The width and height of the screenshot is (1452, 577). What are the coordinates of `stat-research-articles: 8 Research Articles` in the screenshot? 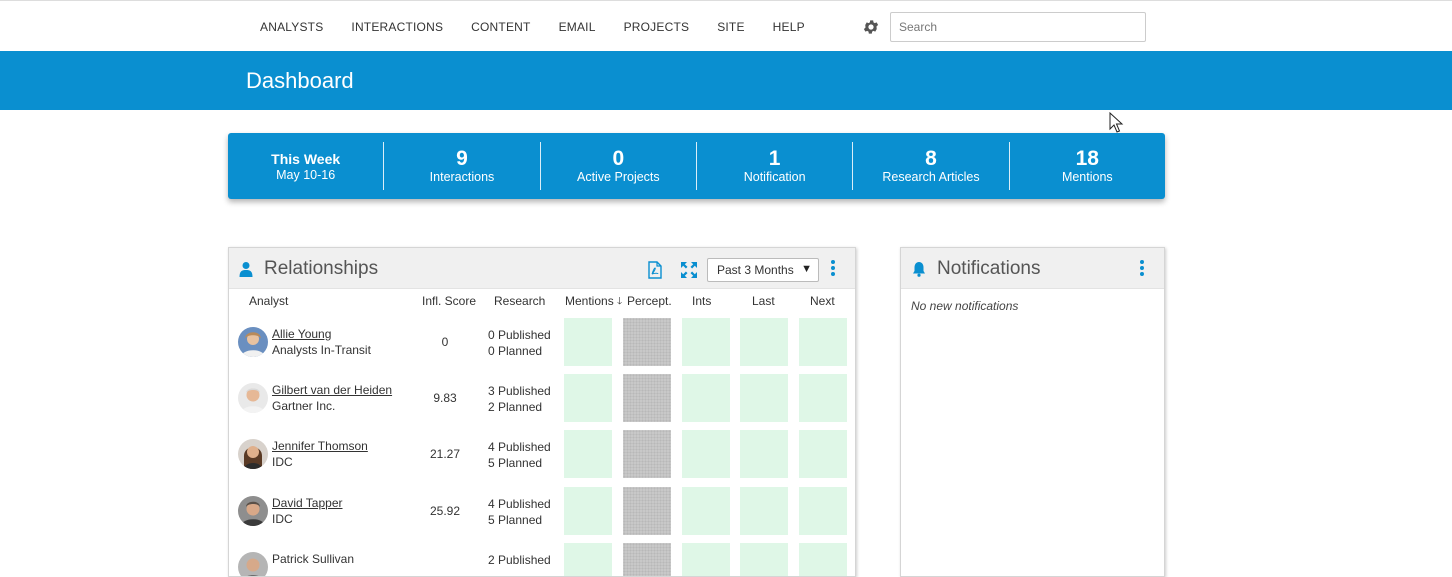 It's located at (931, 166).